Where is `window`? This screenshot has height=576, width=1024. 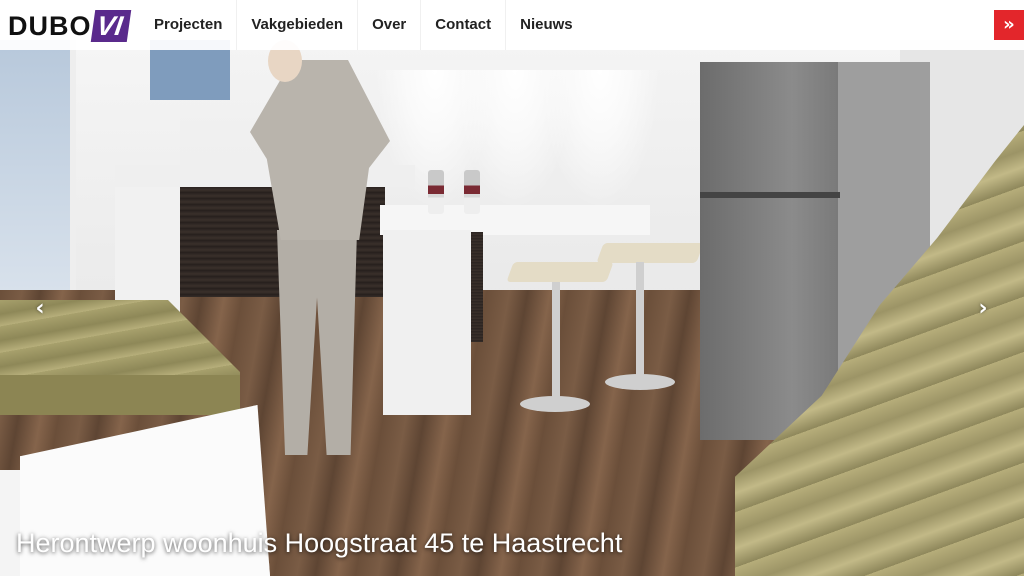 window is located at coordinates (38, 170).